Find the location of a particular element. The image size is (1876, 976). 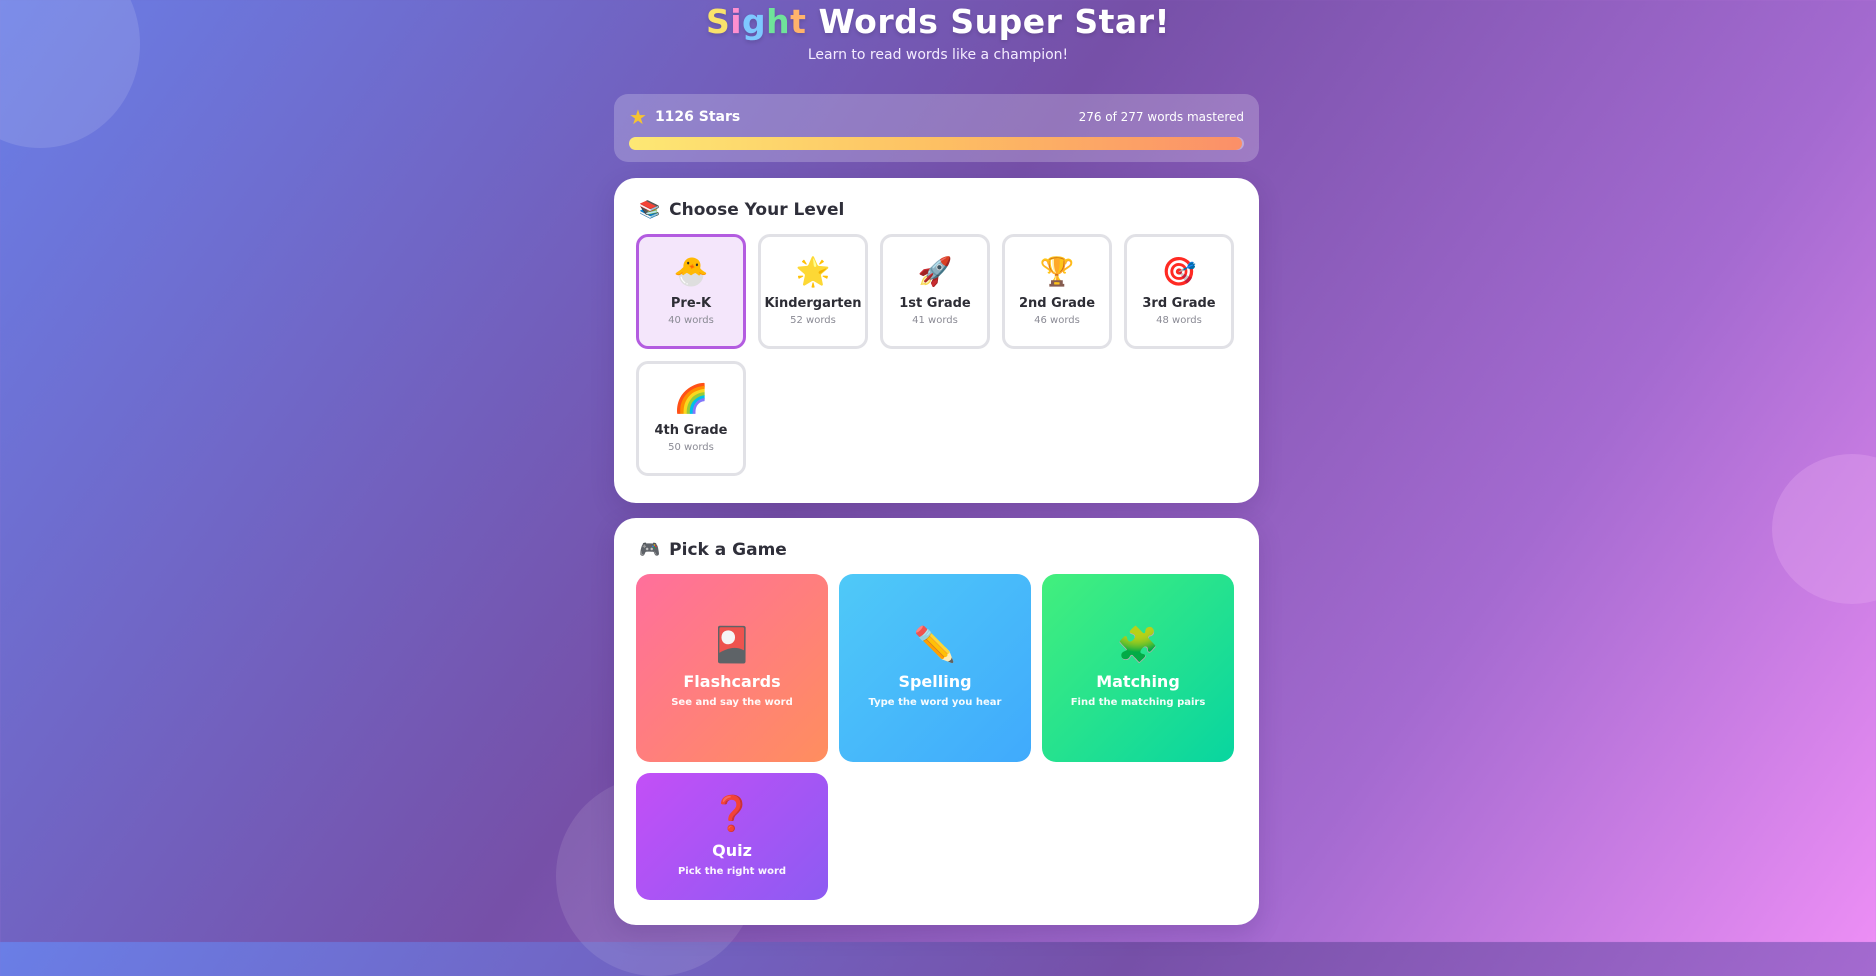

glowing-star-icon: 🌟 is located at coordinates (813, 272).